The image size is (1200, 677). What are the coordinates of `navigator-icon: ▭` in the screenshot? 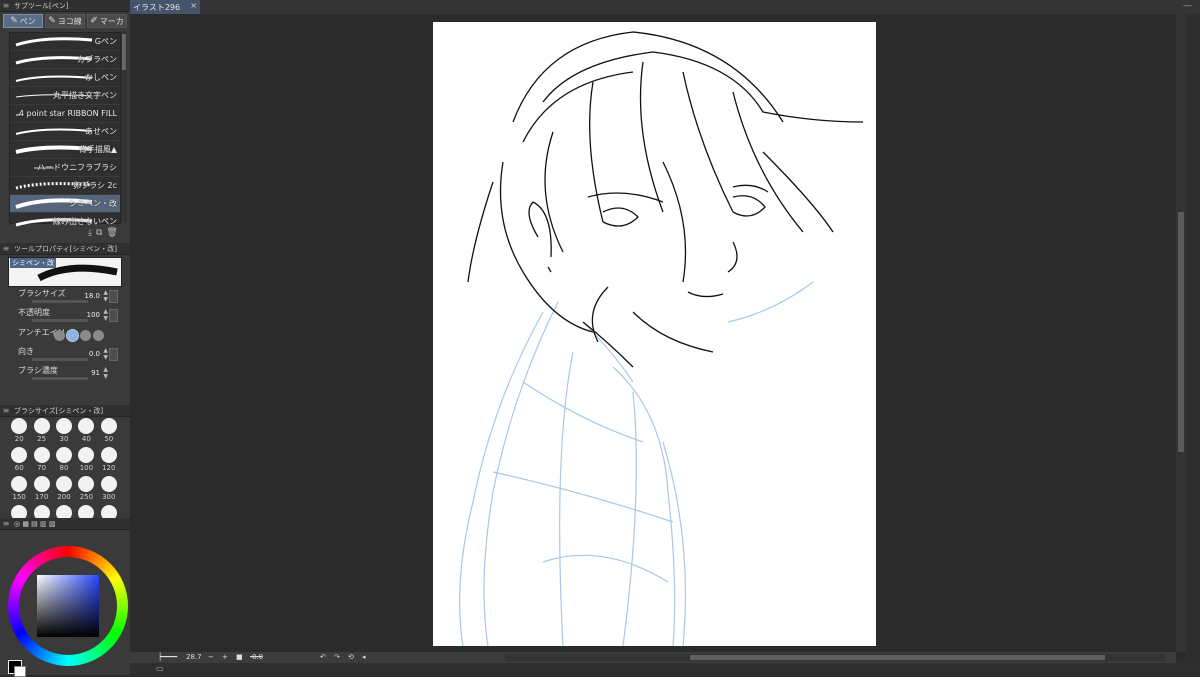 It's located at (160, 668).